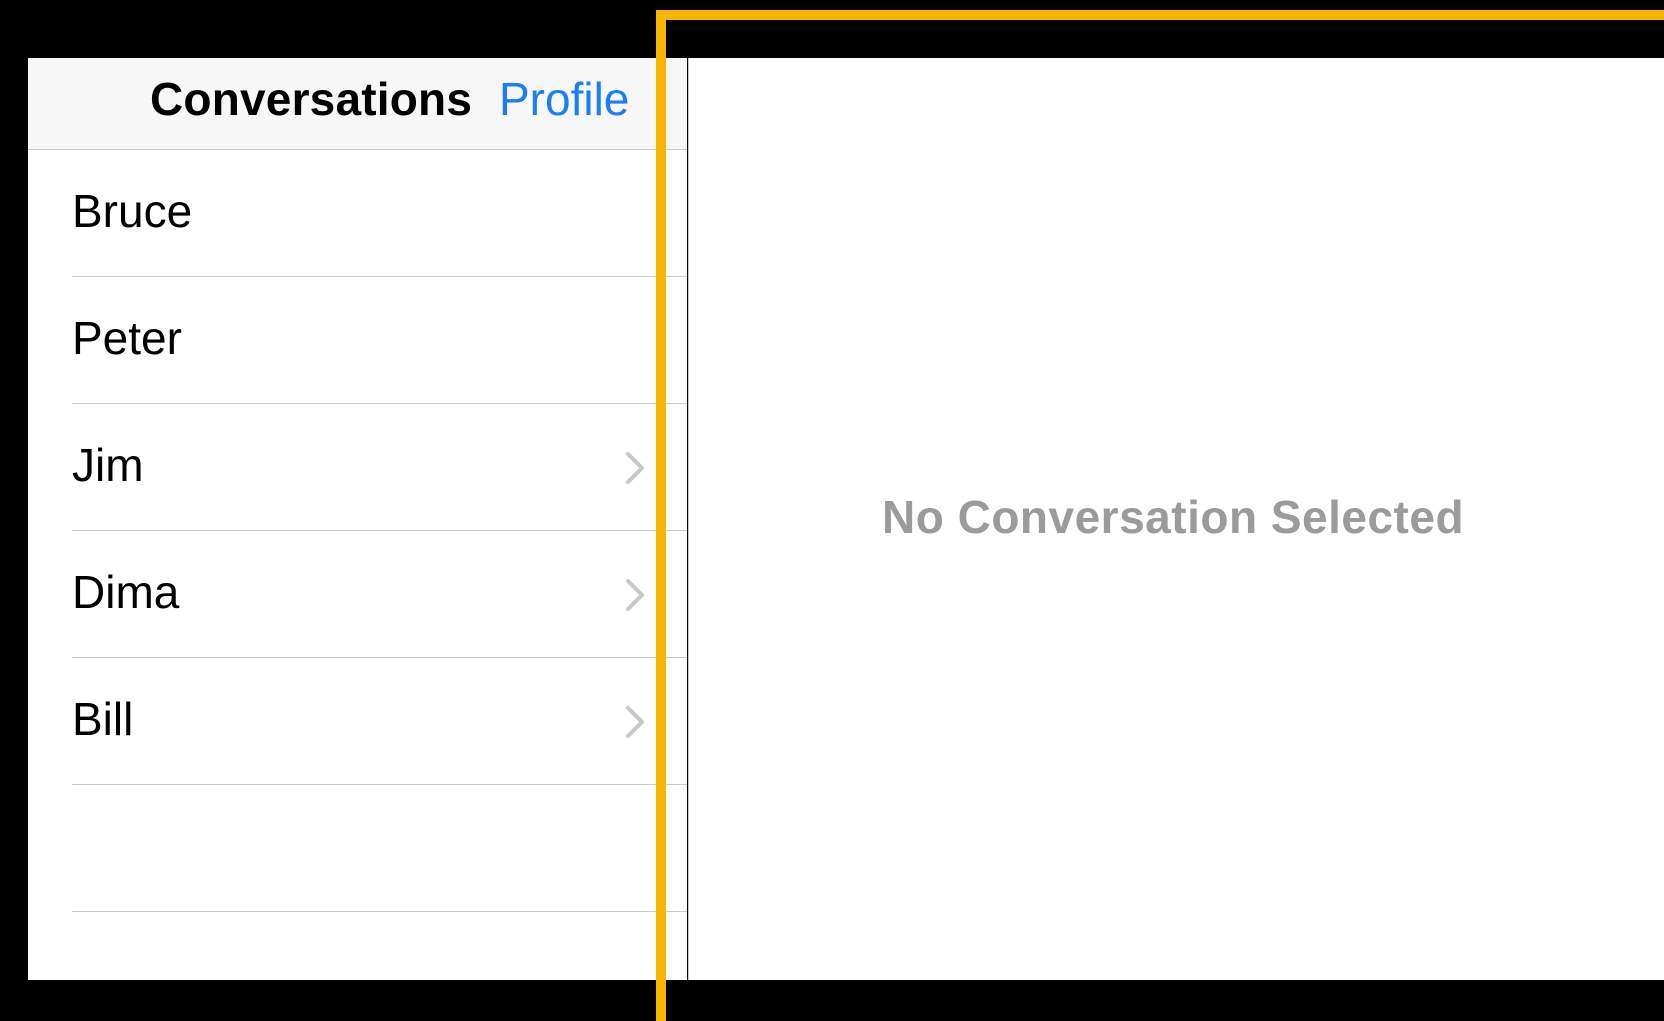 This screenshot has height=1021, width=1664. Describe the element at coordinates (127, 338) in the screenshot. I see `conversation-name: Peter` at that location.